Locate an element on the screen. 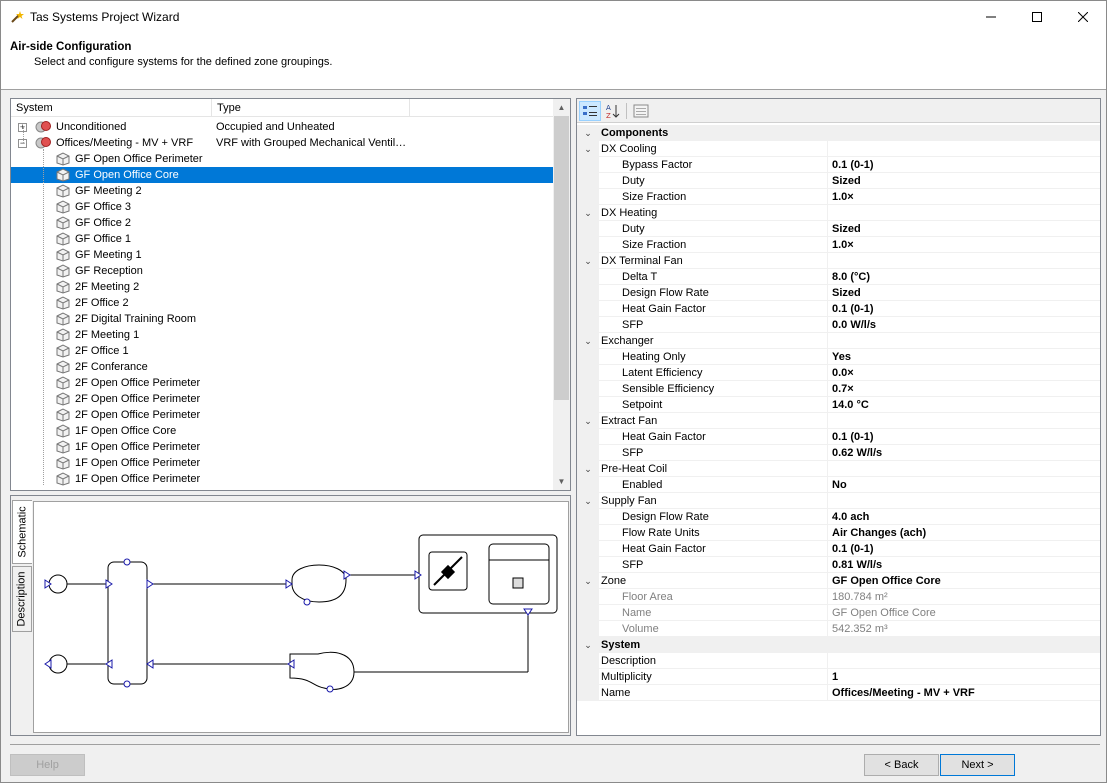 The width and height of the screenshot is (1107, 783). property-row: Heating Only Yes is located at coordinates (838, 357).